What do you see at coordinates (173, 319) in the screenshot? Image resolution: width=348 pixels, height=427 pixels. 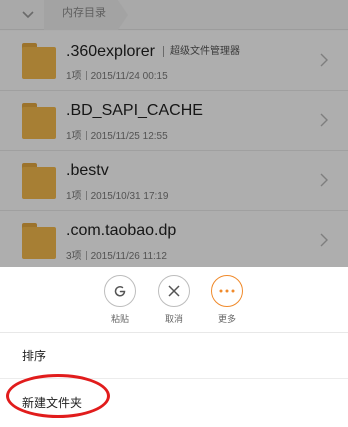 I see `cancel-label: 取消` at bounding box center [173, 319].